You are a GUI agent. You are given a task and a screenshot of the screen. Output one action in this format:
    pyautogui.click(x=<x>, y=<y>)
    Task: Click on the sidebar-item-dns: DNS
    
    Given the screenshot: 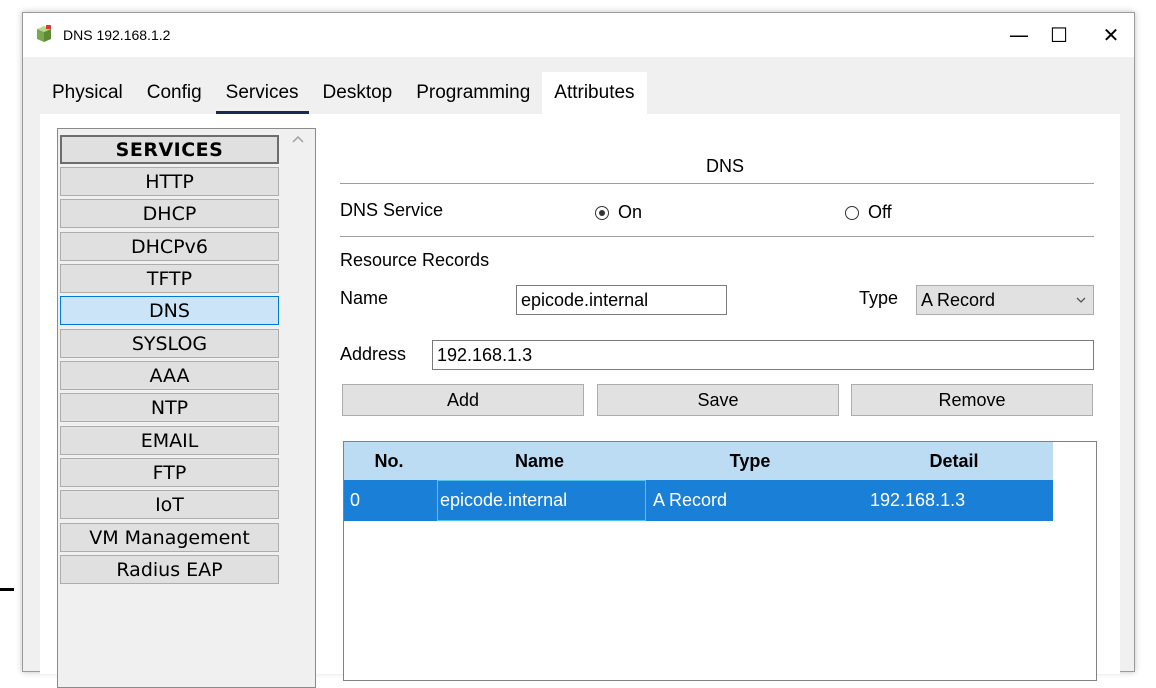 What is the action you would take?
    pyautogui.click(x=169, y=310)
    